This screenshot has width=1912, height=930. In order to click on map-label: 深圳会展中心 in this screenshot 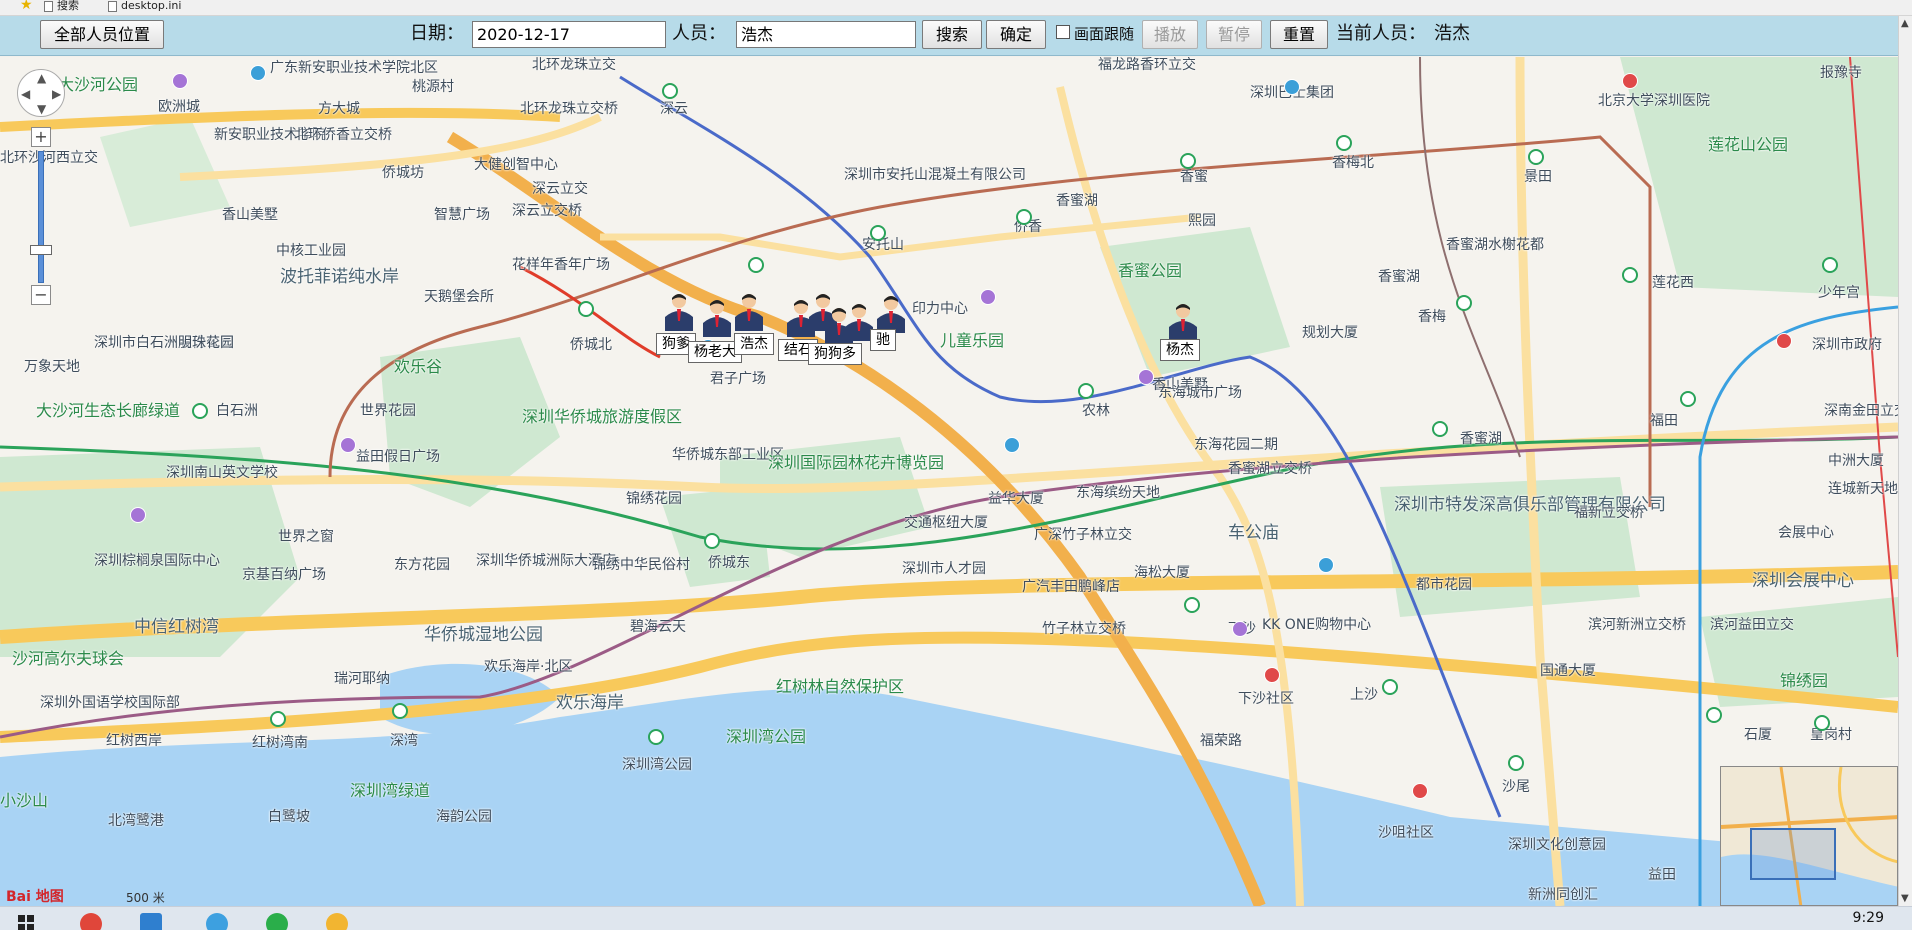, I will do `click(1803, 581)`.